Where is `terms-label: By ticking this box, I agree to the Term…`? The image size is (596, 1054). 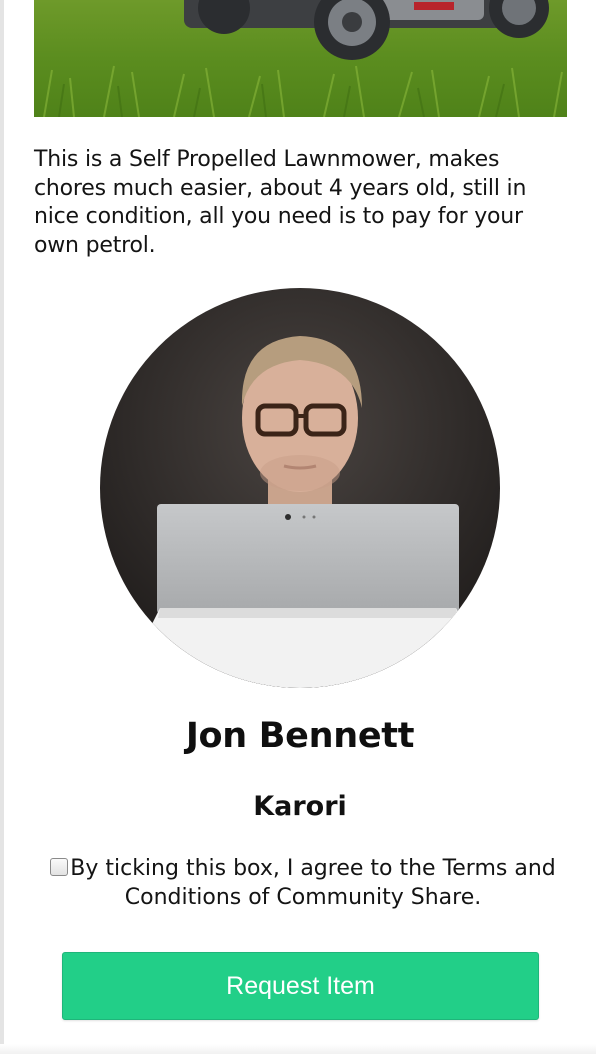
terms-label: By ticking this box, I agree to the Term… is located at coordinates (313, 883).